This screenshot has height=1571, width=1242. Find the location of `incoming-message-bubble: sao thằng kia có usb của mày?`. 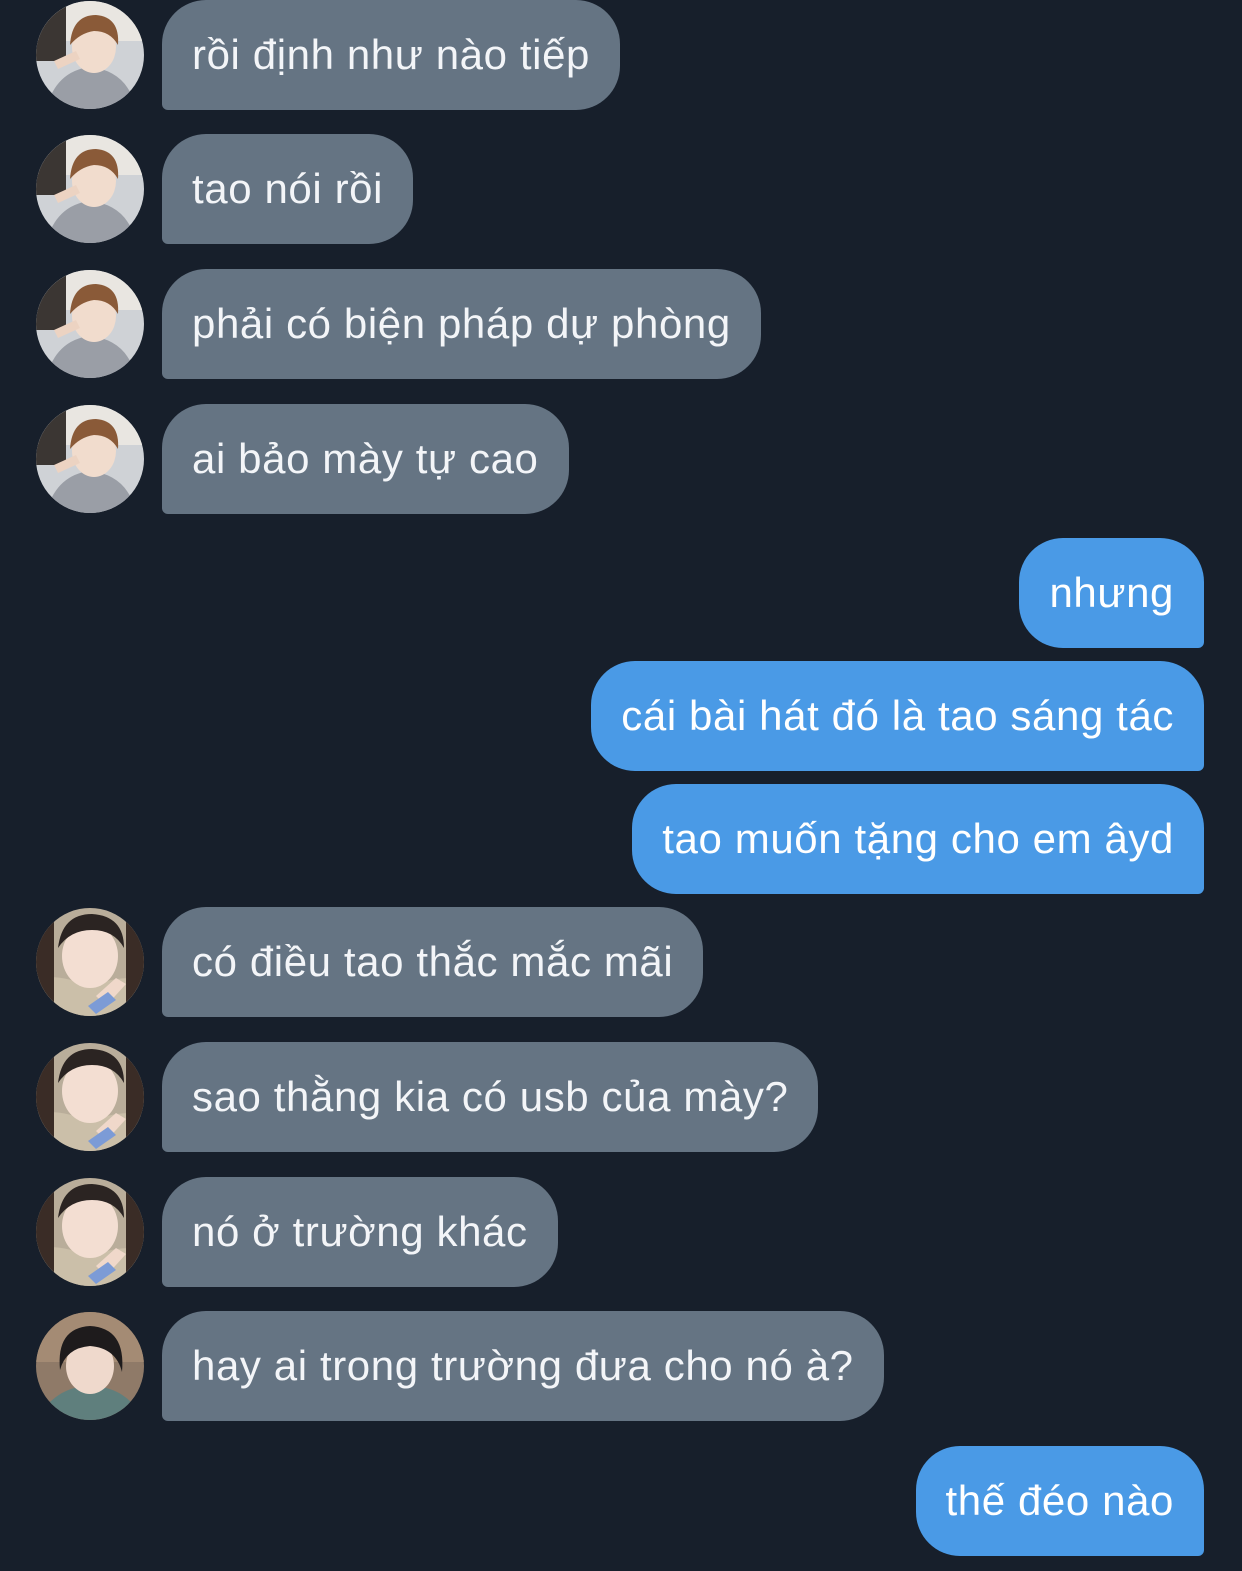

incoming-message-bubble: sao thằng kia có usb của mày? is located at coordinates (490, 1097).